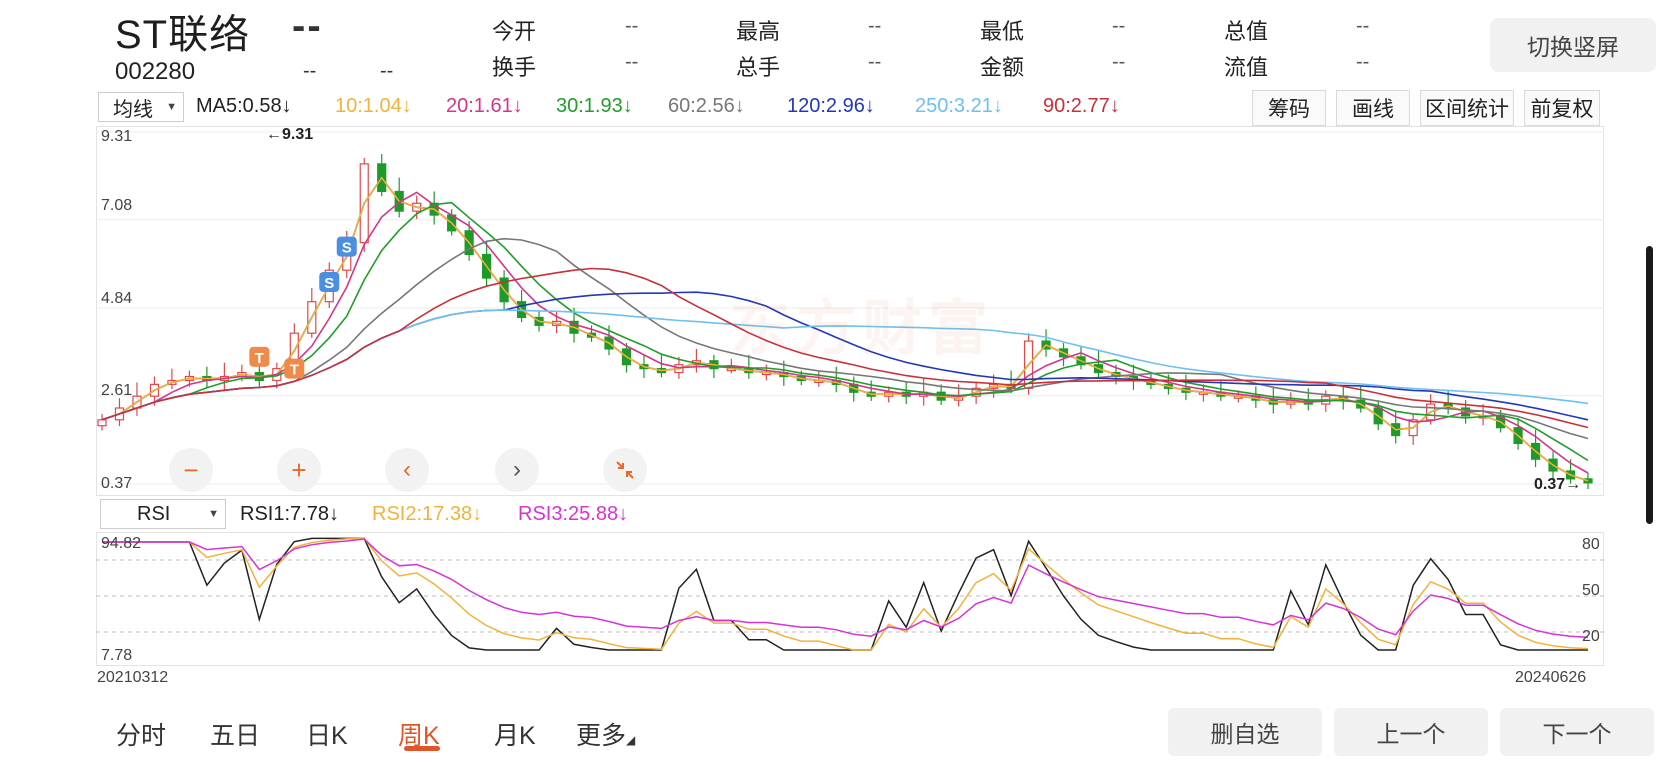  Describe the element at coordinates (1002, 31) in the screenshot. I see `quote-label-low: 最低` at that location.